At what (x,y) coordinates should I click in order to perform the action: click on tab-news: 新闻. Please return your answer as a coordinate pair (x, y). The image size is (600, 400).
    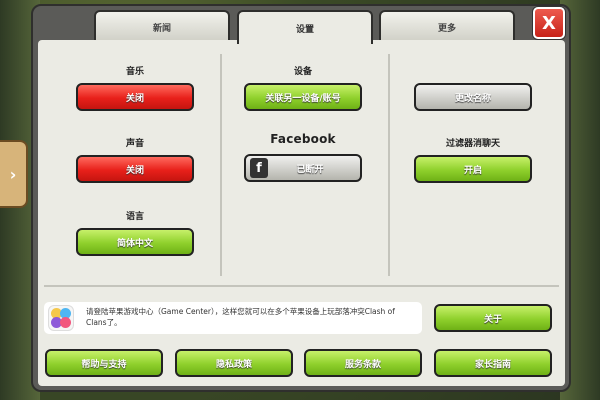
    Looking at the image, I should click on (162, 26).